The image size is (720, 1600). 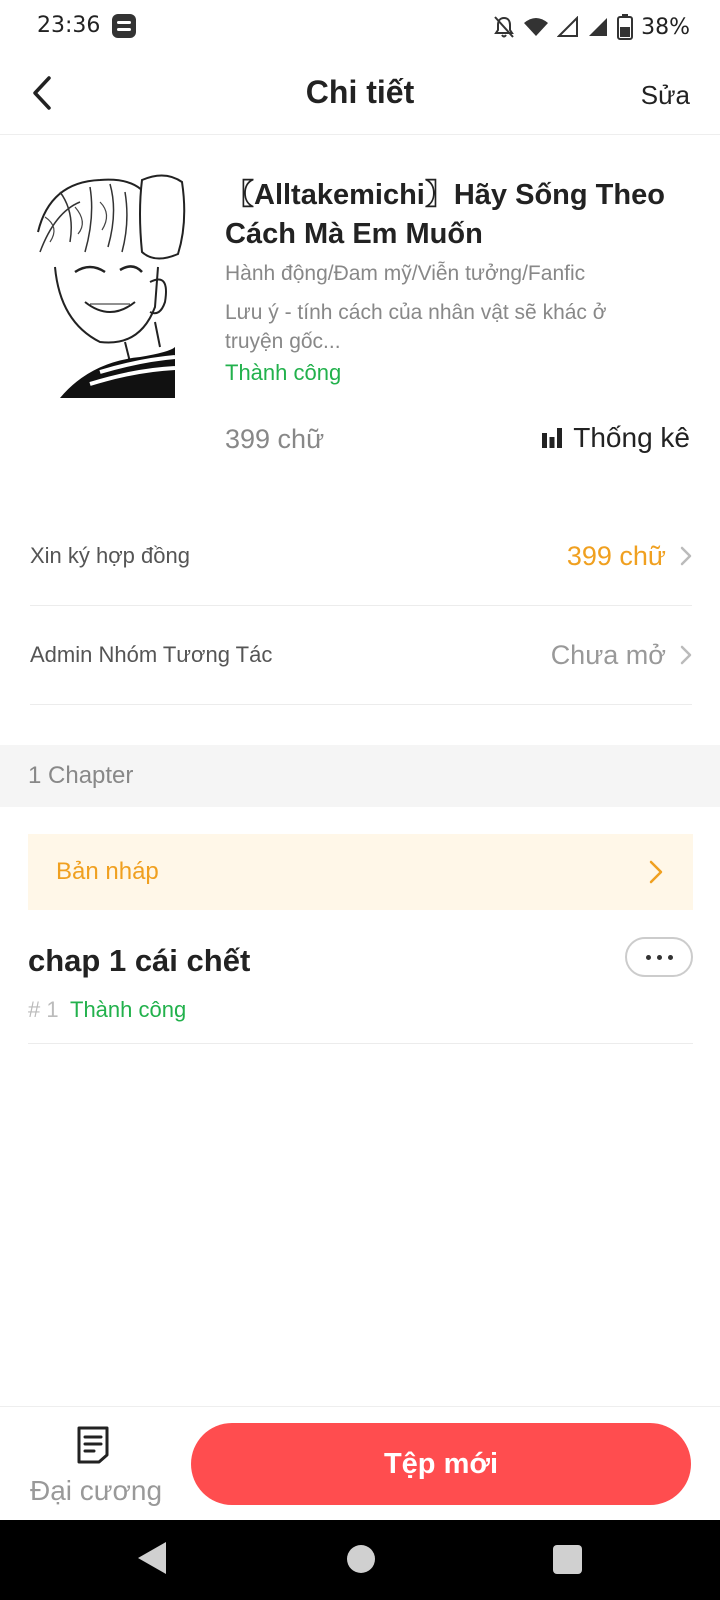 I want to click on contract-value-wrap: 399 chữ, so click(x=629, y=556).